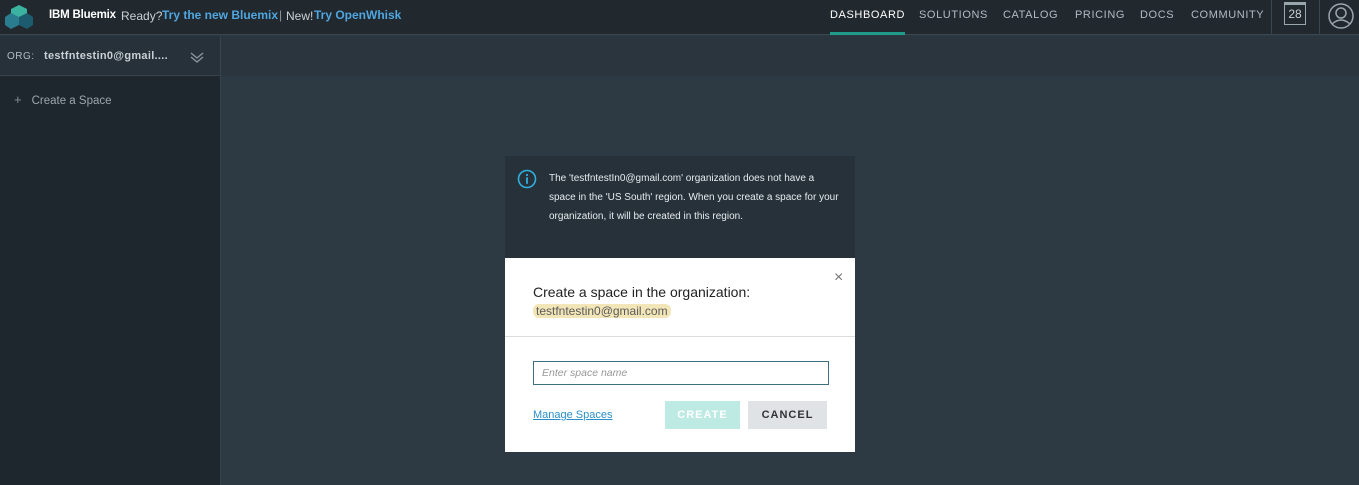 Image resolution: width=1359 pixels, height=485 pixels. Describe the element at coordinates (787, 415) in the screenshot. I see `cancel-button: CANCEL` at that location.